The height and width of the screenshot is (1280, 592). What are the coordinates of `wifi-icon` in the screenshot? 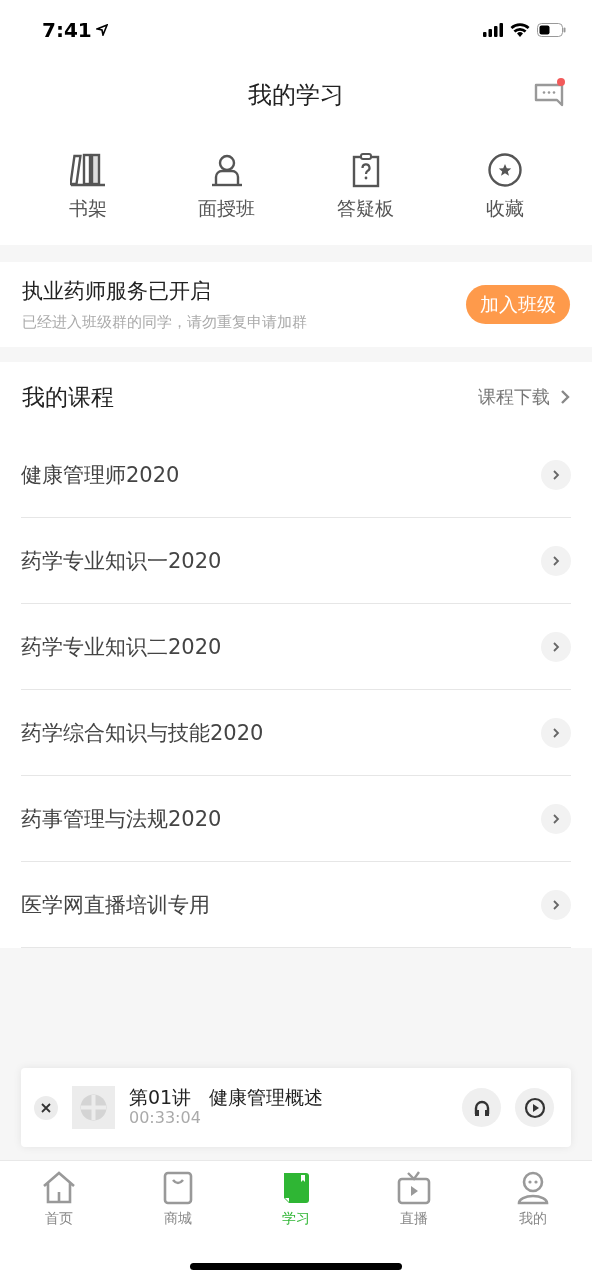 It's located at (520, 30).